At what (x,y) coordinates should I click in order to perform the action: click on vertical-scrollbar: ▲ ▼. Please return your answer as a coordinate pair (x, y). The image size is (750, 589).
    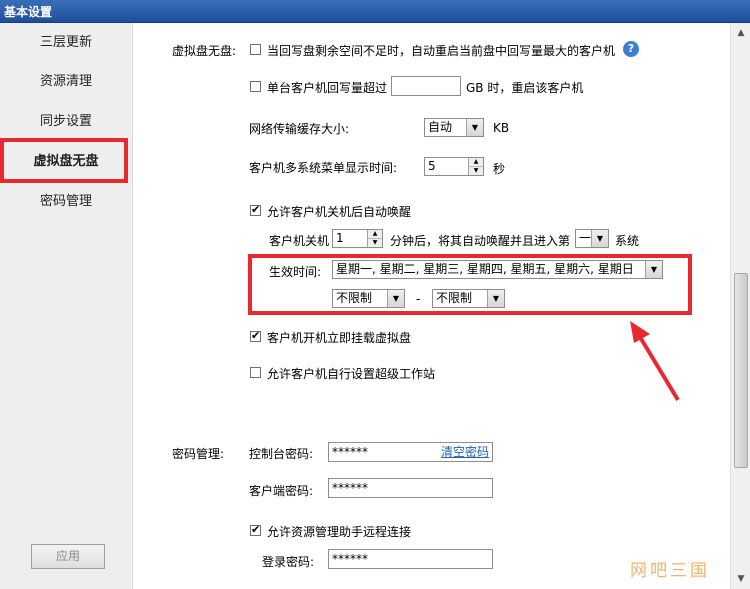
    Looking at the image, I should click on (740, 306).